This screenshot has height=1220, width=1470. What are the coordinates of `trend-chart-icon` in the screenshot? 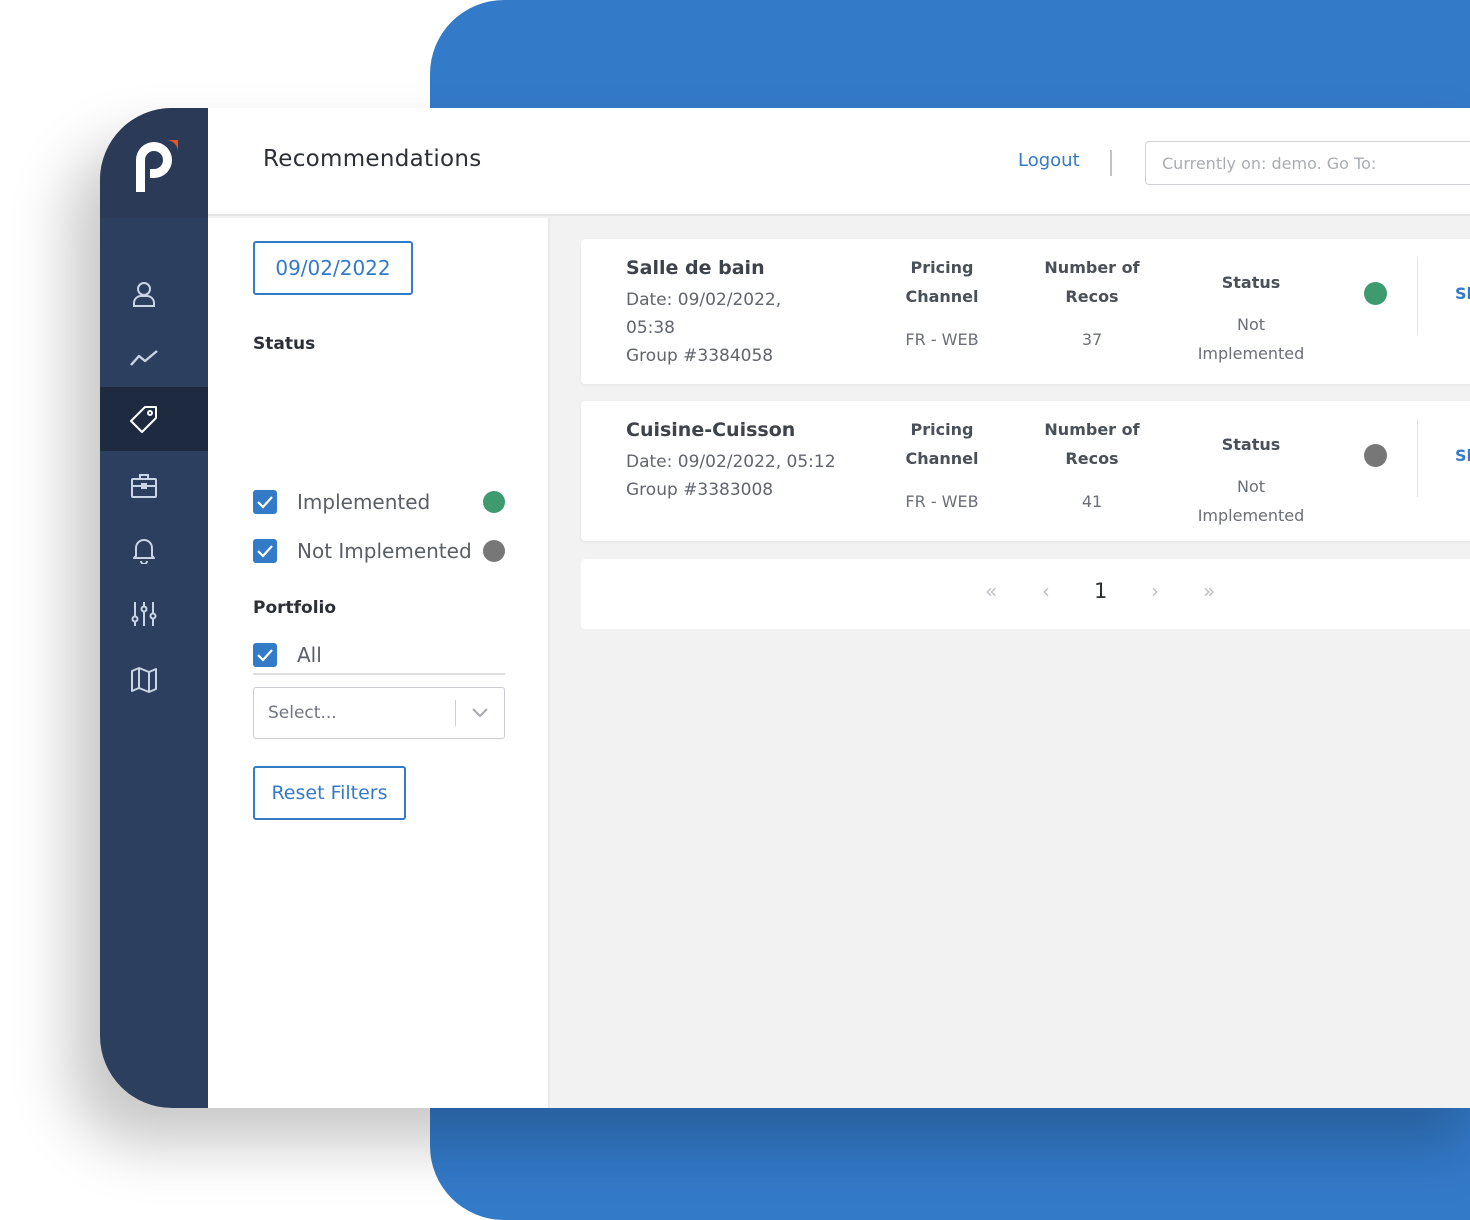 It's located at (144, 358).